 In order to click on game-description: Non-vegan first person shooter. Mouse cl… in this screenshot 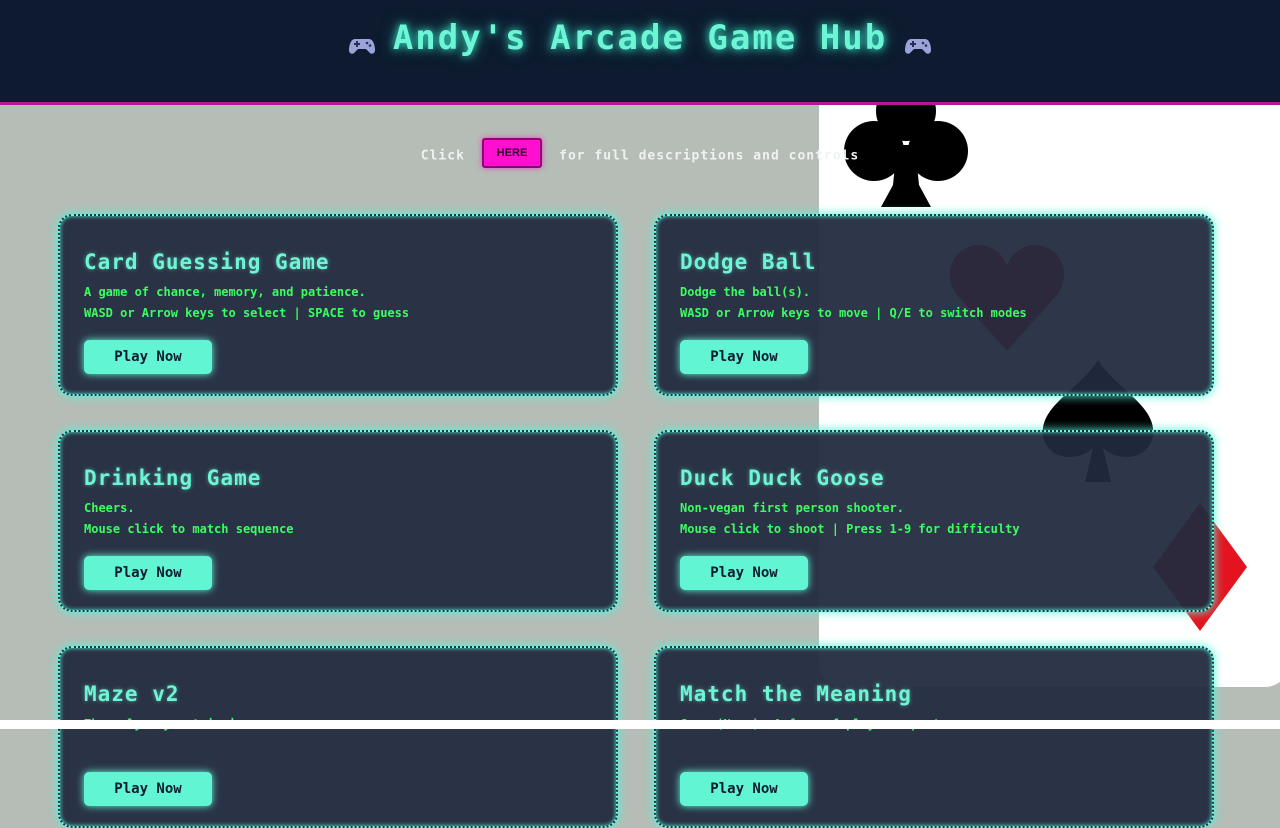, I will do `click(850, 519)`.